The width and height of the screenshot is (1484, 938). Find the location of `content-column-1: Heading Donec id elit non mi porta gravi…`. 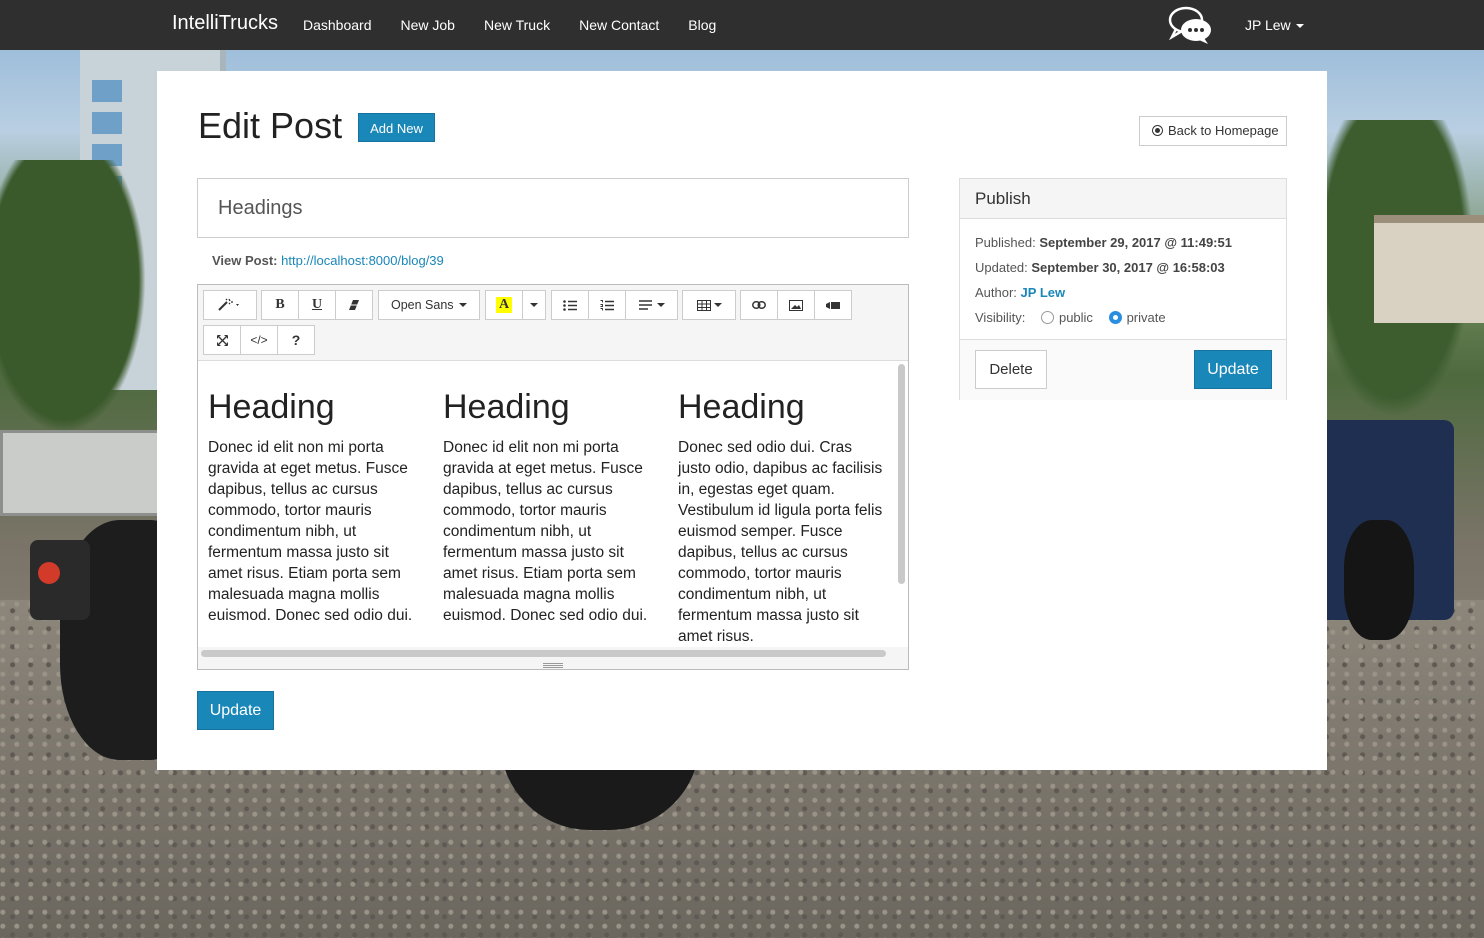

content-column-1: Heading Donec id elit non mi porta gravi… is located at coordinates (310, 506).